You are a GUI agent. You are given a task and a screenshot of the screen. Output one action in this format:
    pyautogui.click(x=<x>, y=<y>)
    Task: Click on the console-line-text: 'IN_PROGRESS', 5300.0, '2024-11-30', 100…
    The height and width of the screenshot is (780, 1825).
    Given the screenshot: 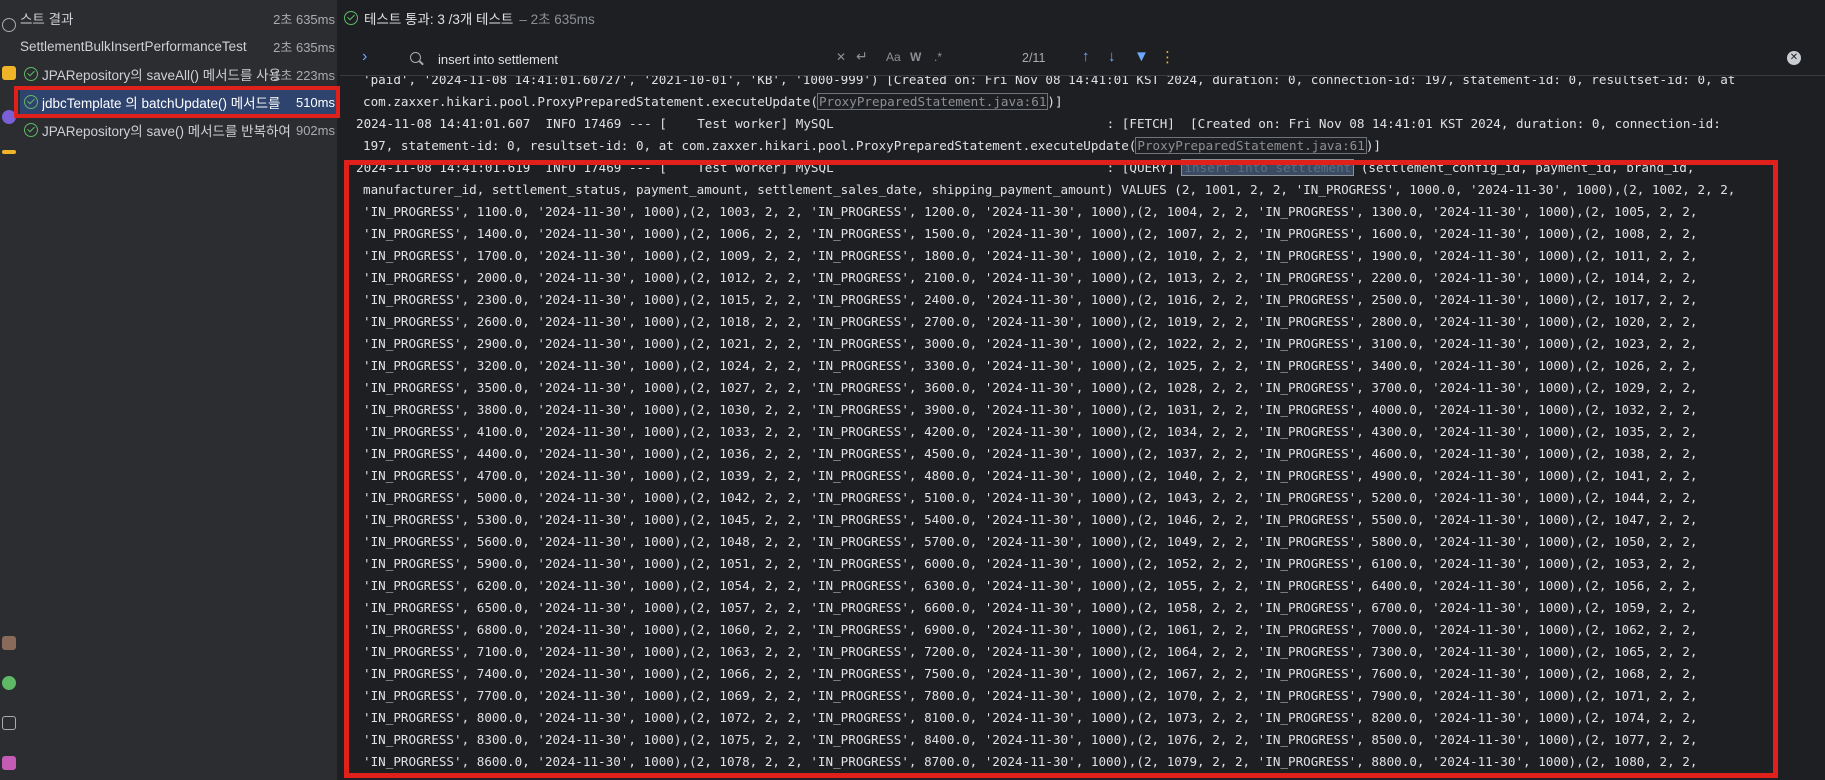 What is the action you would take?
    pyautogui.click(x=1030, y=519)
    